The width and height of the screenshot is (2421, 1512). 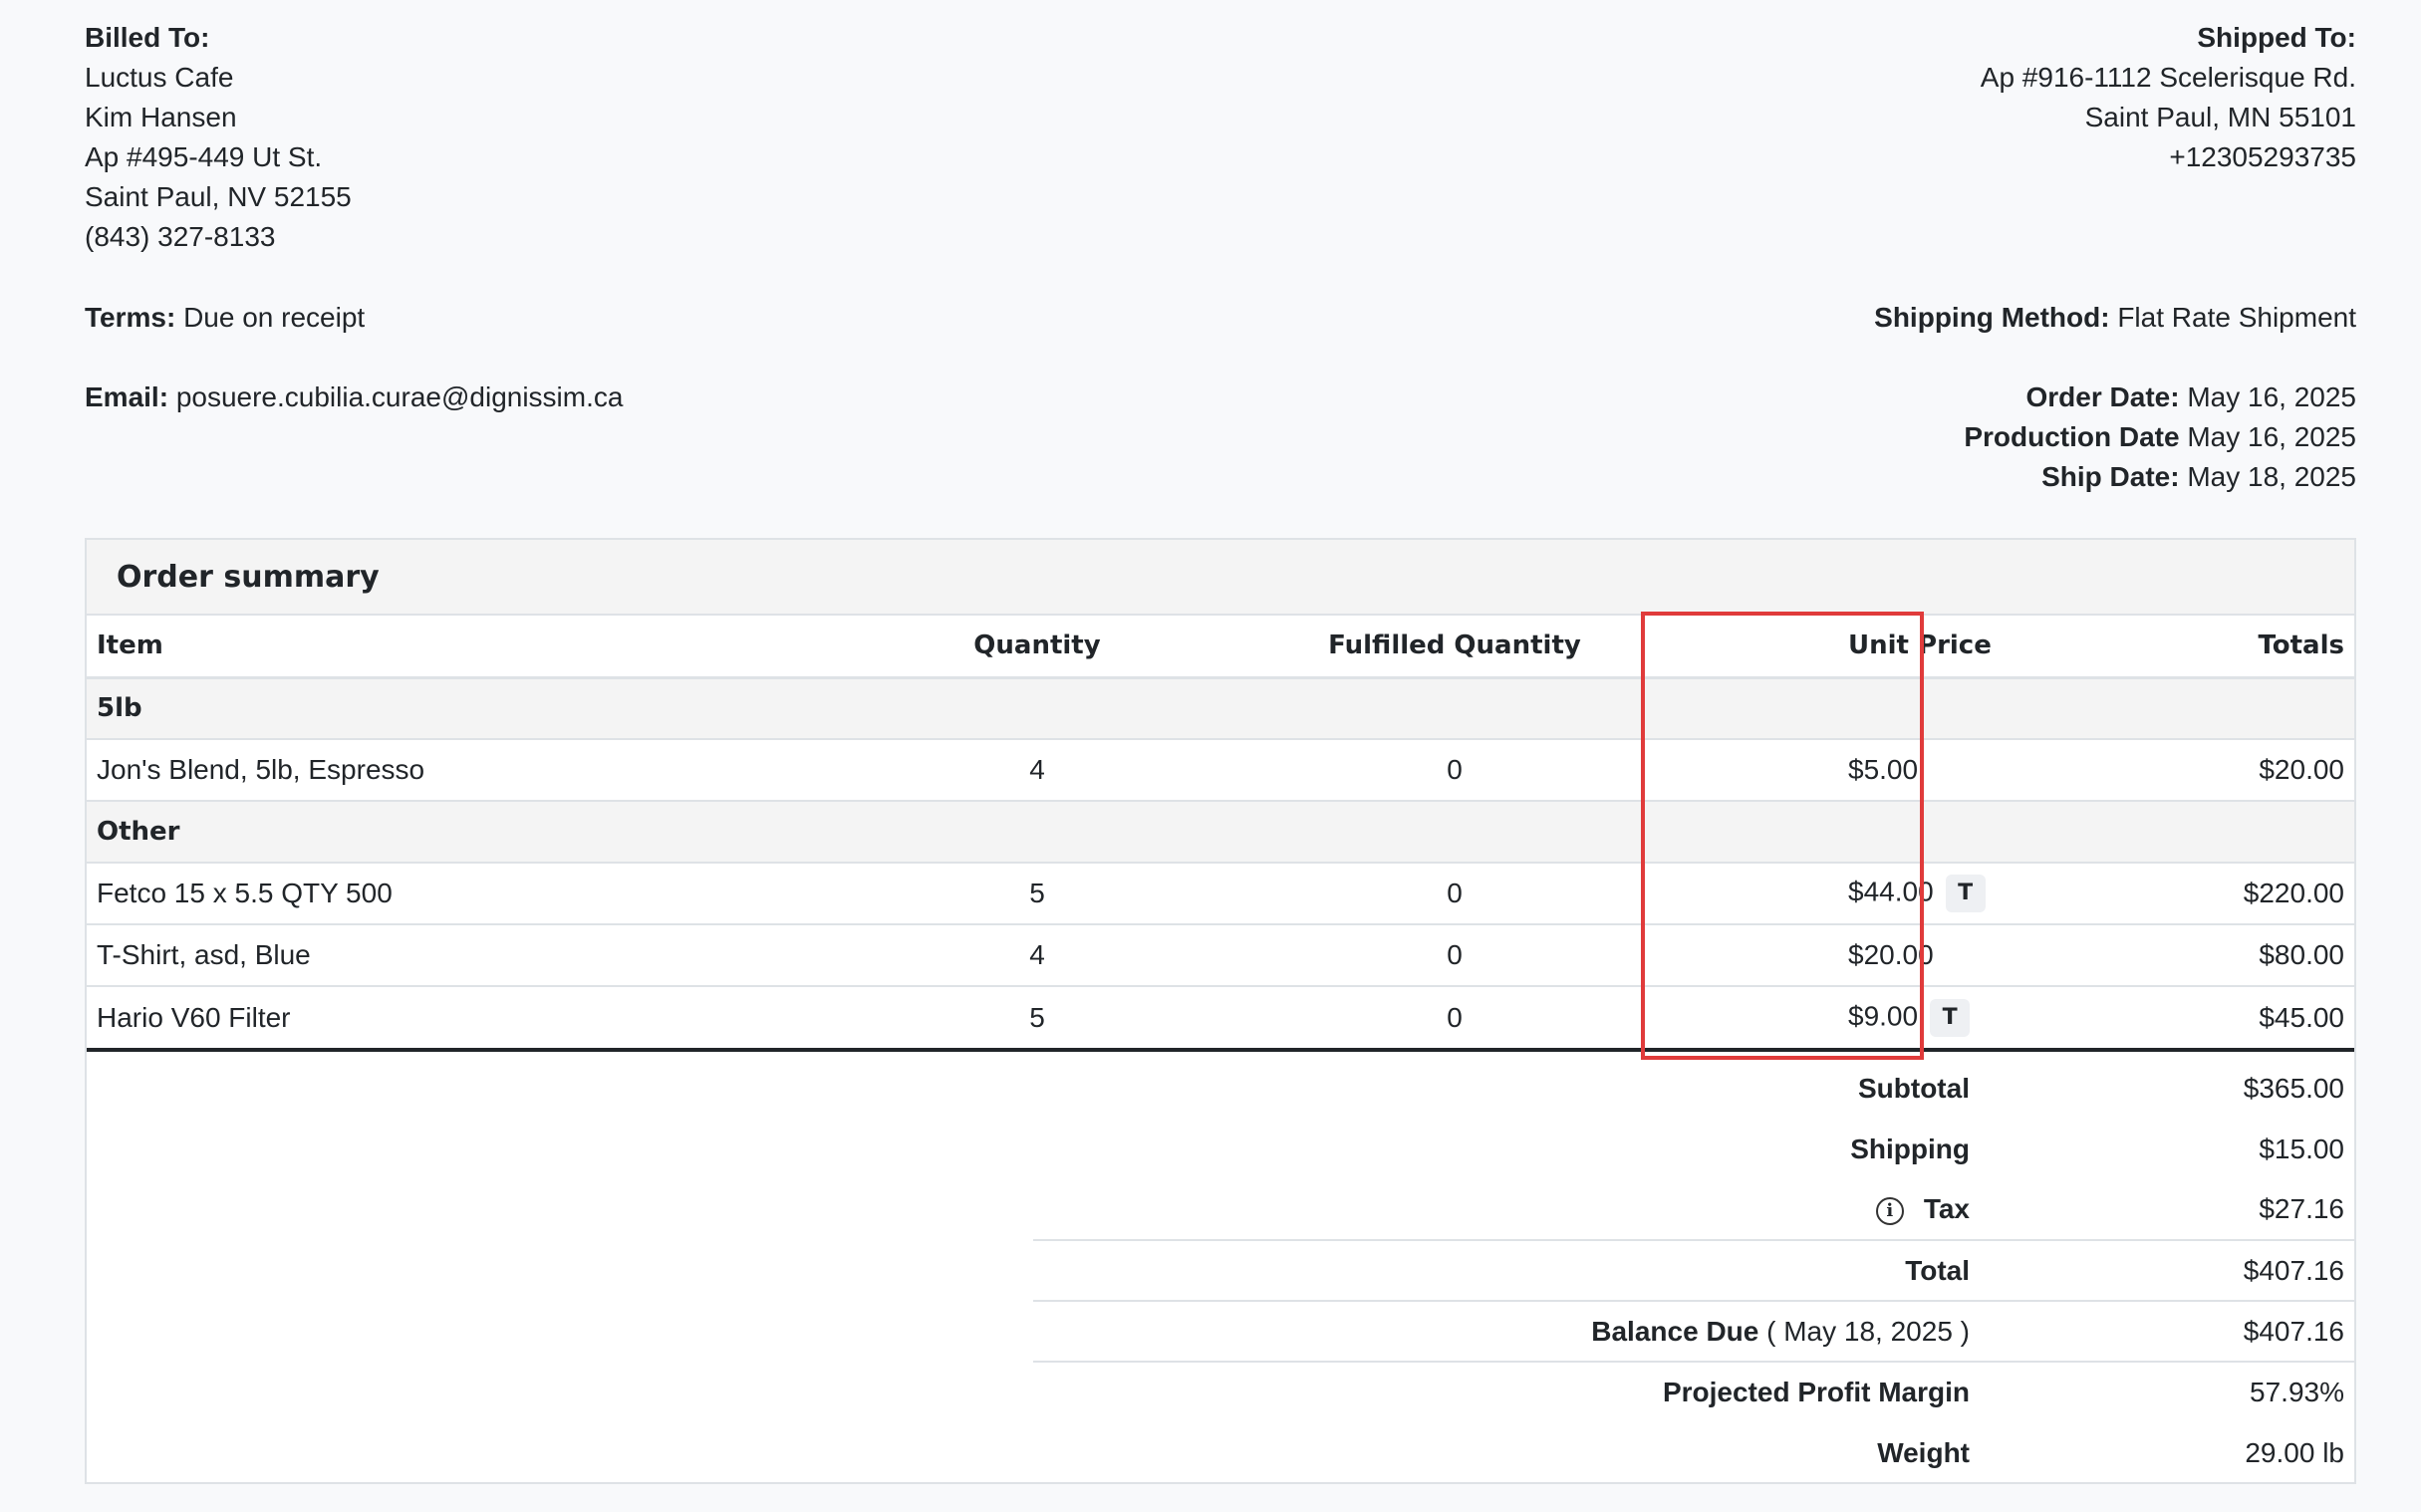 I want to click on order-summary-title: Order summary, so click(x=1220, y=578).